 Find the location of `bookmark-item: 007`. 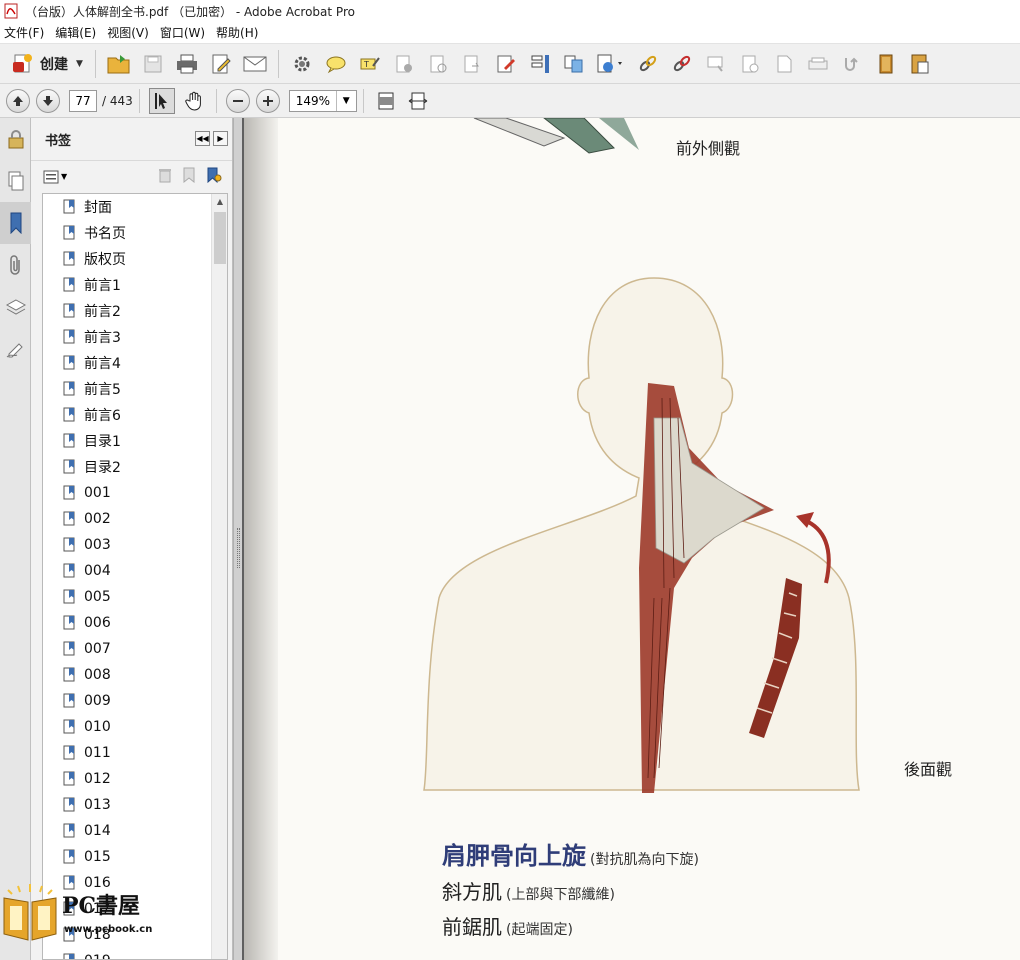

bookmark-item: 007 is located at coordinates (135, 649).